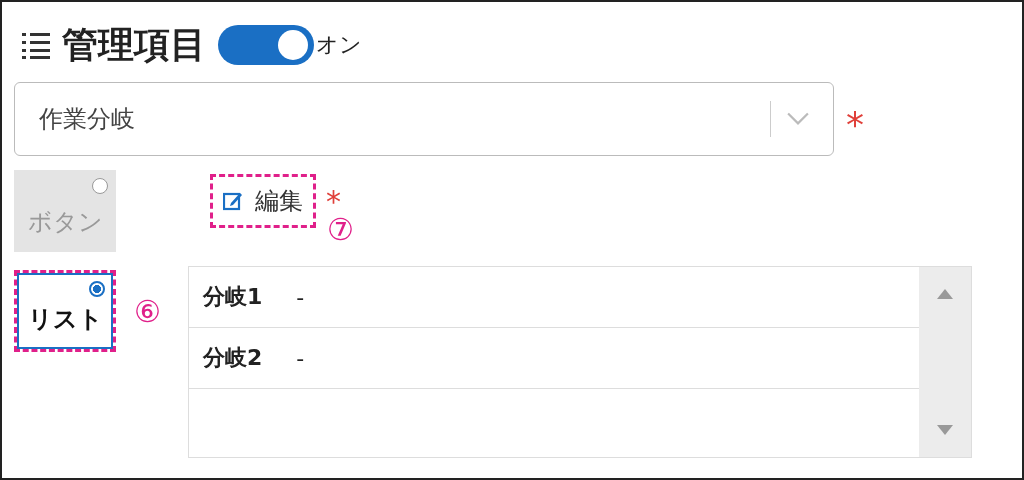  What do you see at coordinates (233, 201) in the screenshot?
I see `edit-icon` at bounding box center [233, 201].